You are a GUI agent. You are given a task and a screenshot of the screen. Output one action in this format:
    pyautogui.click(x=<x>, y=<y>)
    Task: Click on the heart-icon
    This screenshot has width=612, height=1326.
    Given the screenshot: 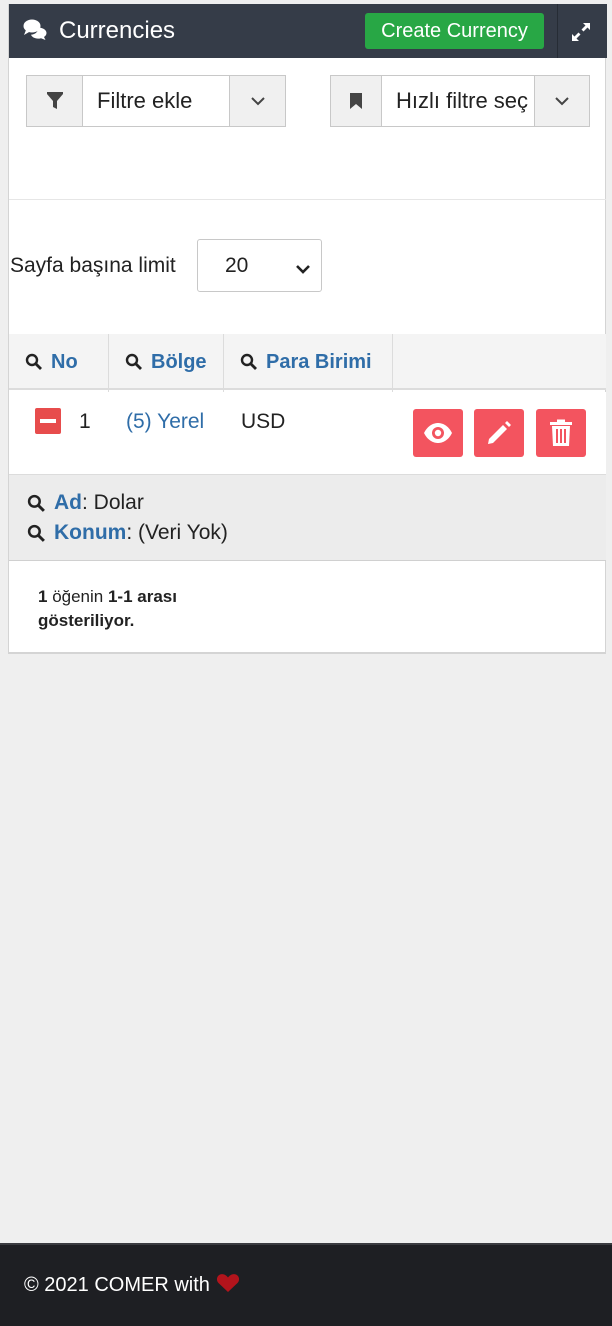 What is the action you would take?
    pyautogui.click(x=228, y=1285)
    